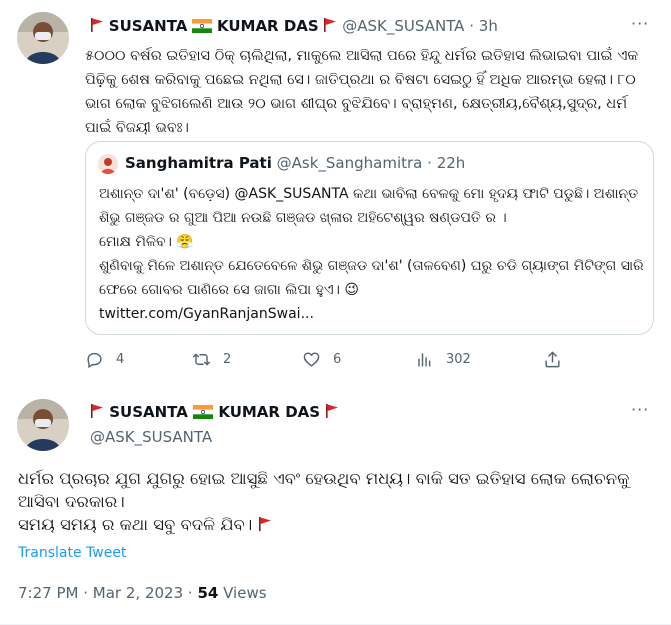 The height and width of the screenshot is (625, 671). Describe the element at coordinates (211, 359) in the screenshot. I see `retweet-button: 2` at that location.